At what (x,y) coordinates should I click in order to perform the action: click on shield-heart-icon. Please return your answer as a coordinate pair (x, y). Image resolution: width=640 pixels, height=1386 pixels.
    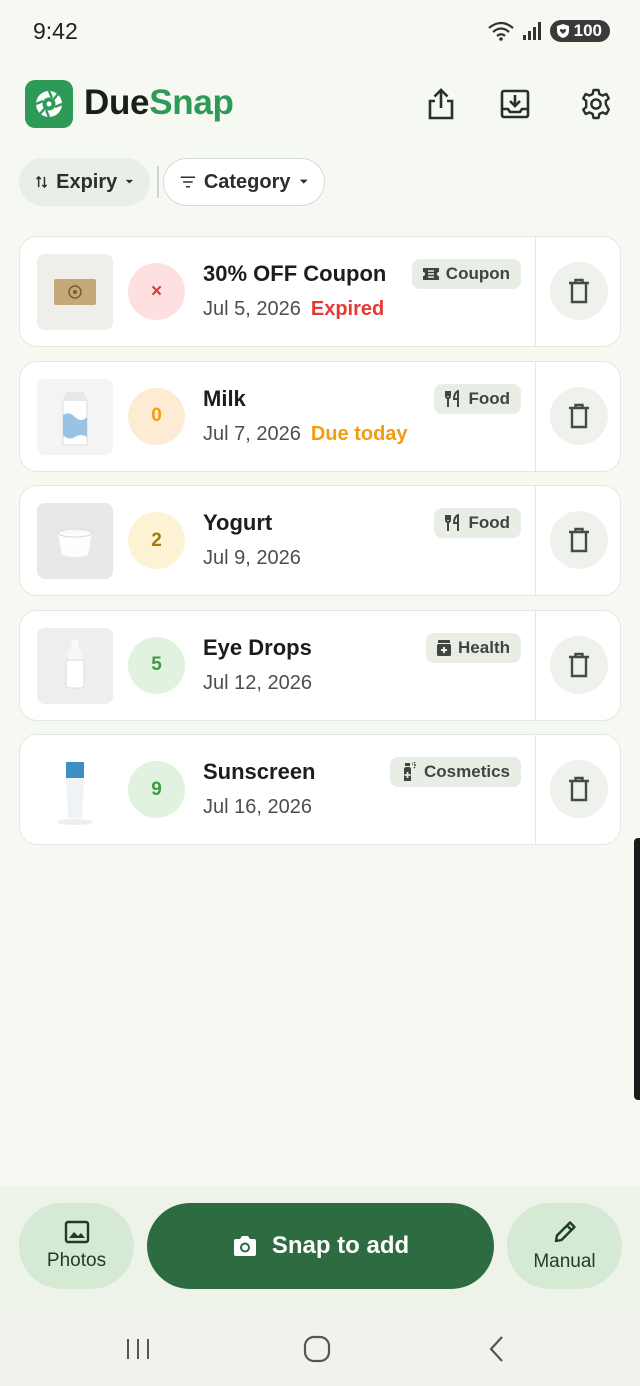
    Looking at the image, I should click on (562, 31).